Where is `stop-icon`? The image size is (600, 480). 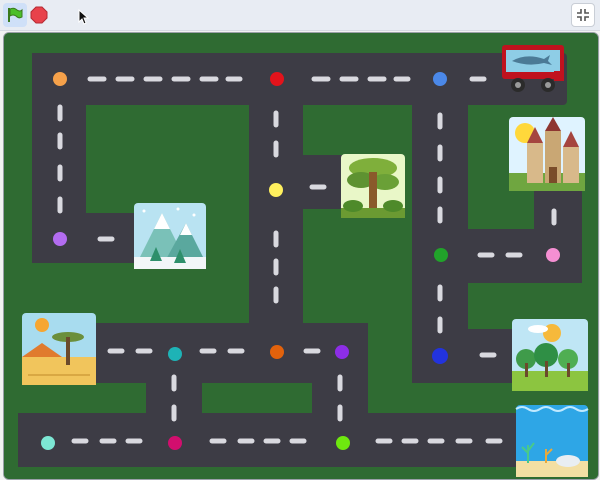 stop-icon is located at coordinates (39, 15).